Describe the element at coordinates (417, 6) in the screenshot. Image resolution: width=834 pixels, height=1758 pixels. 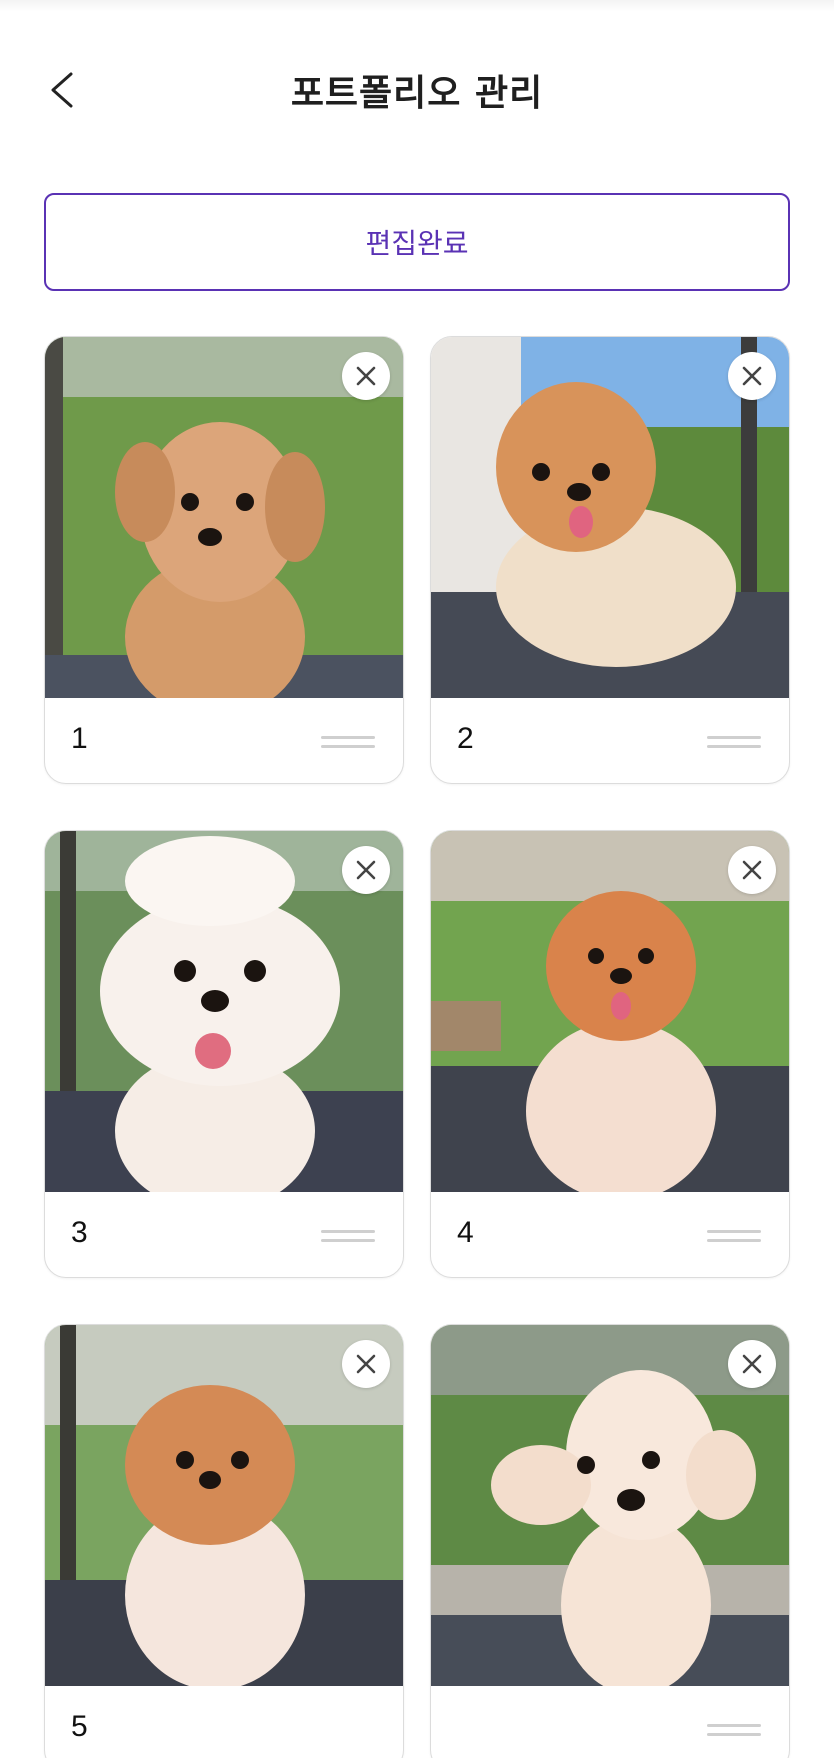
I see `status-bar` at that location.